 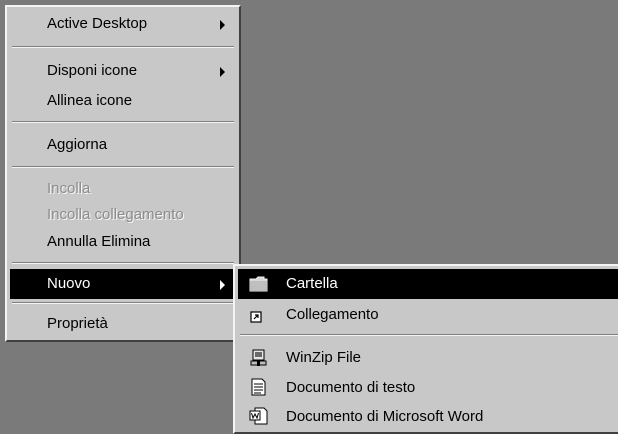 What do you see at coordinates (428, 388) in the screenshot?
I see `submenu-item-documento-di-testo: Documento di testo` at bounding box center [428, 388].